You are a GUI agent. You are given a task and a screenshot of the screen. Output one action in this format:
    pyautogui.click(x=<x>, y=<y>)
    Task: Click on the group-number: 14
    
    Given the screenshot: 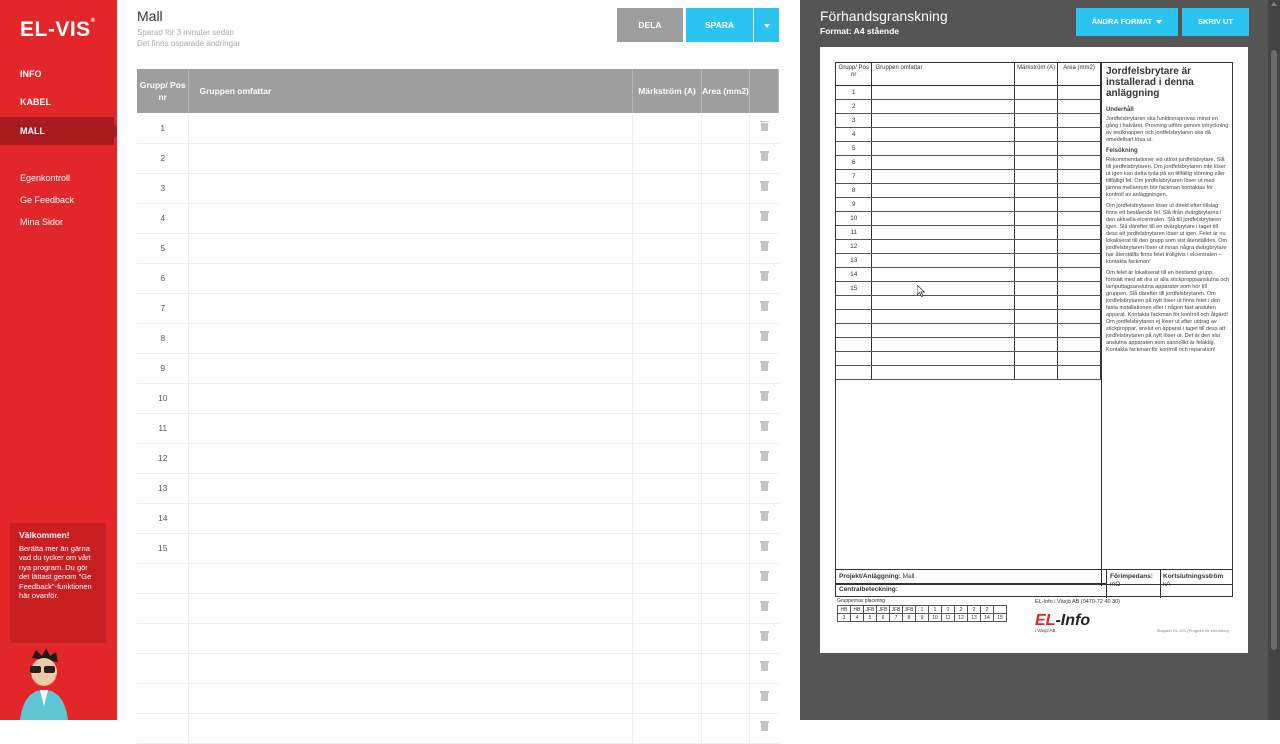 What is the action you would take?
    pyautogui.click(x=163, y=518)
    